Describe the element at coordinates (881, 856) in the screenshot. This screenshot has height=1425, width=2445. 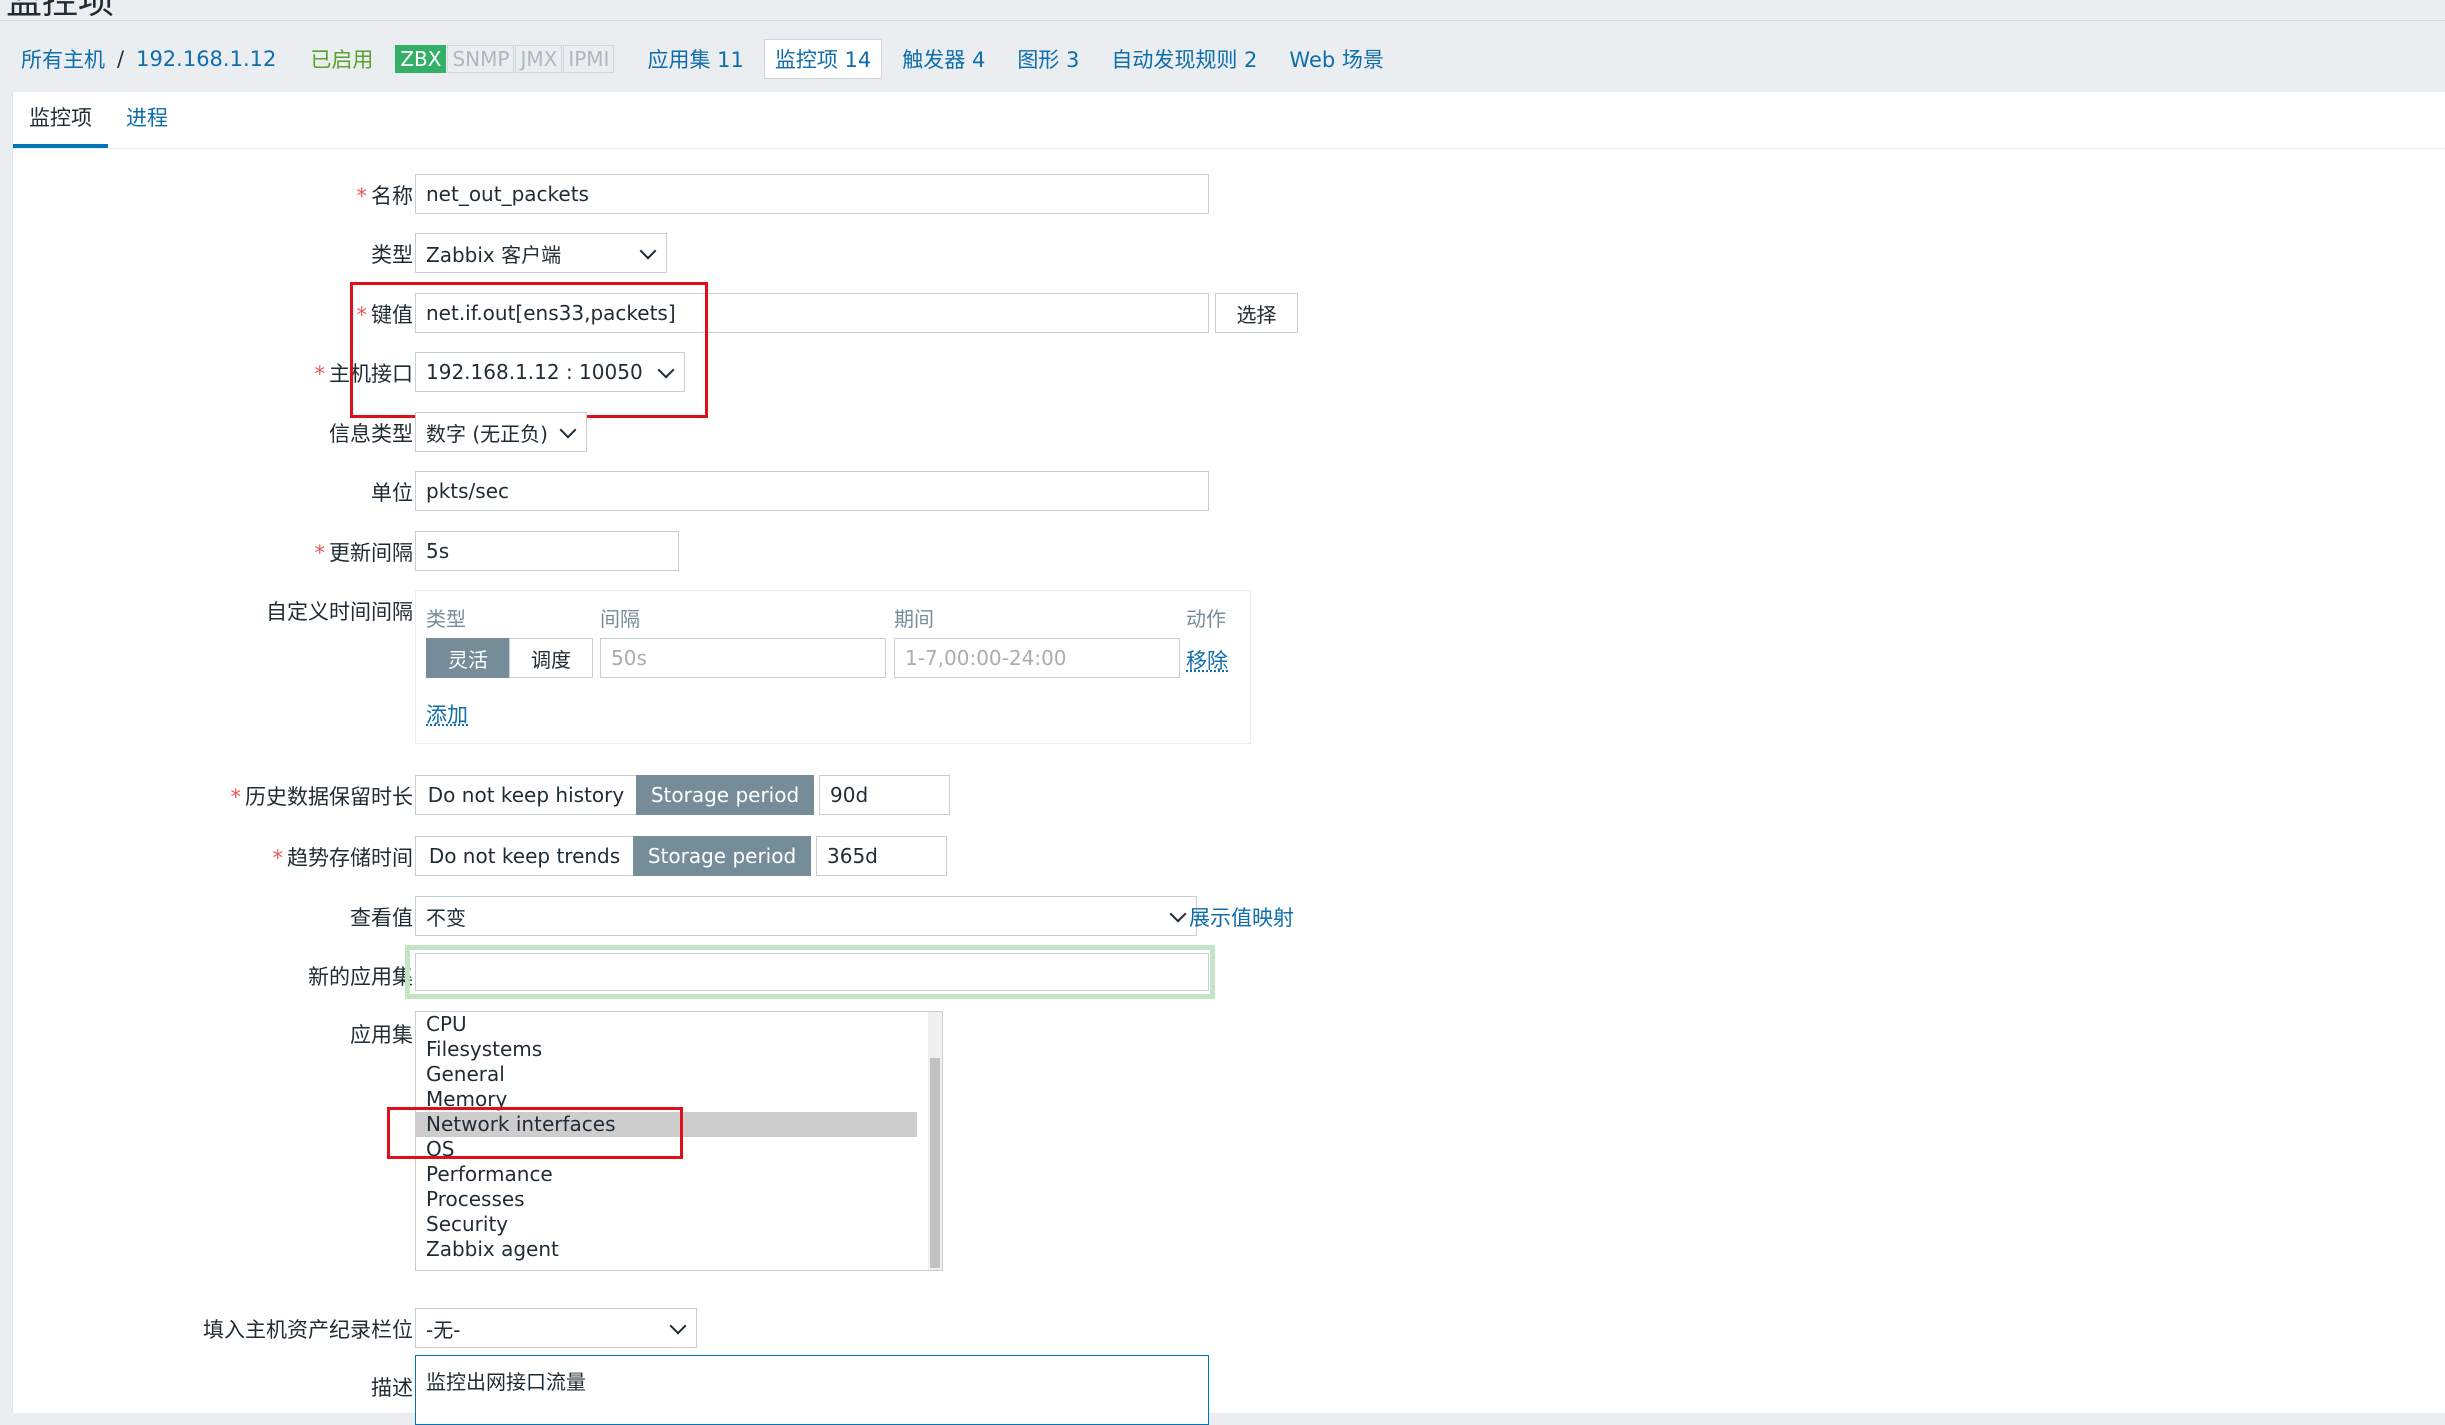
I see `trends-input: 365d` at that location.